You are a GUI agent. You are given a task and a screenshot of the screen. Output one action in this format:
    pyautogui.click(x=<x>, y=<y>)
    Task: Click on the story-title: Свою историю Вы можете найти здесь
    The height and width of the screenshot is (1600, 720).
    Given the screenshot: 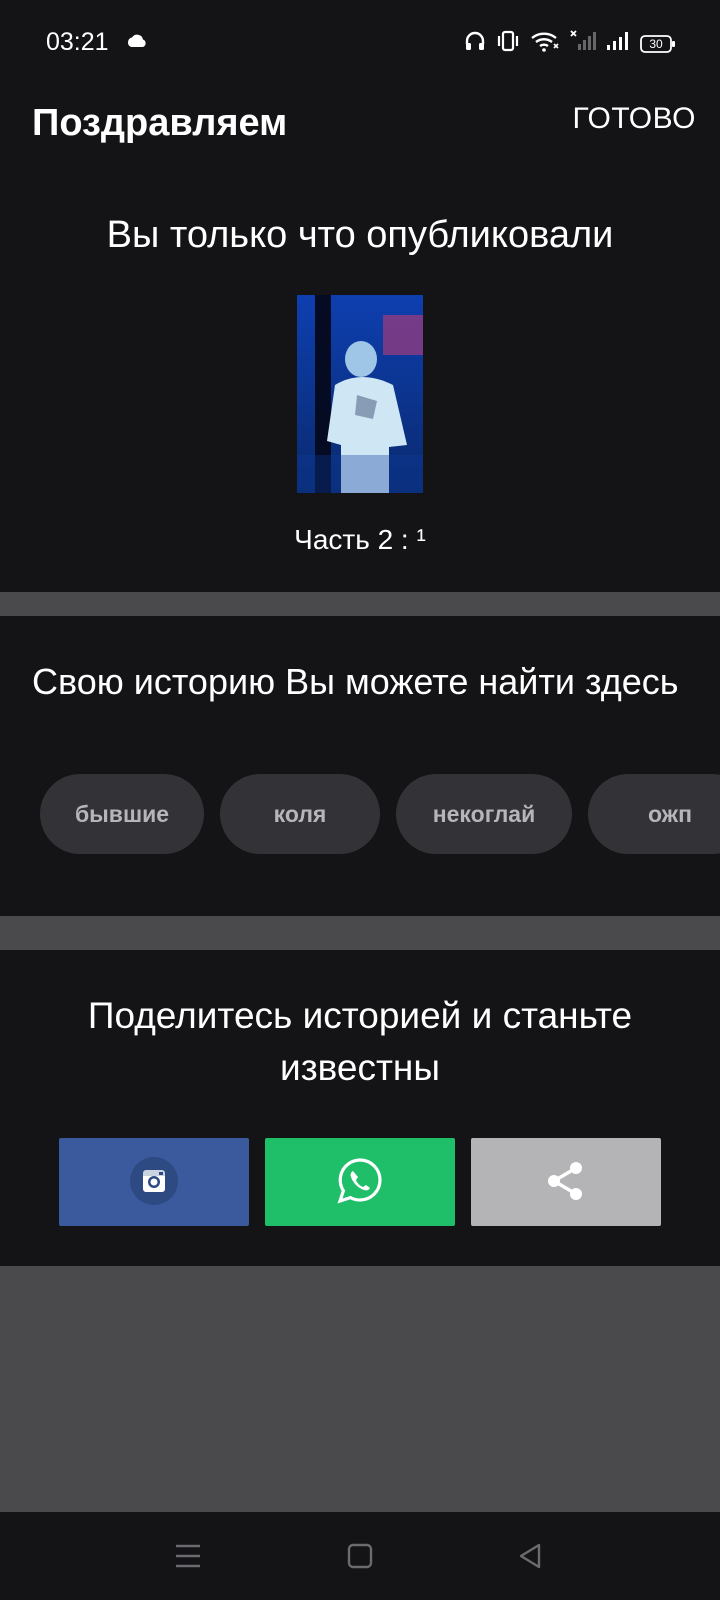 What is the action you would take?
    pyautogui.click(x=355, y=681)
    